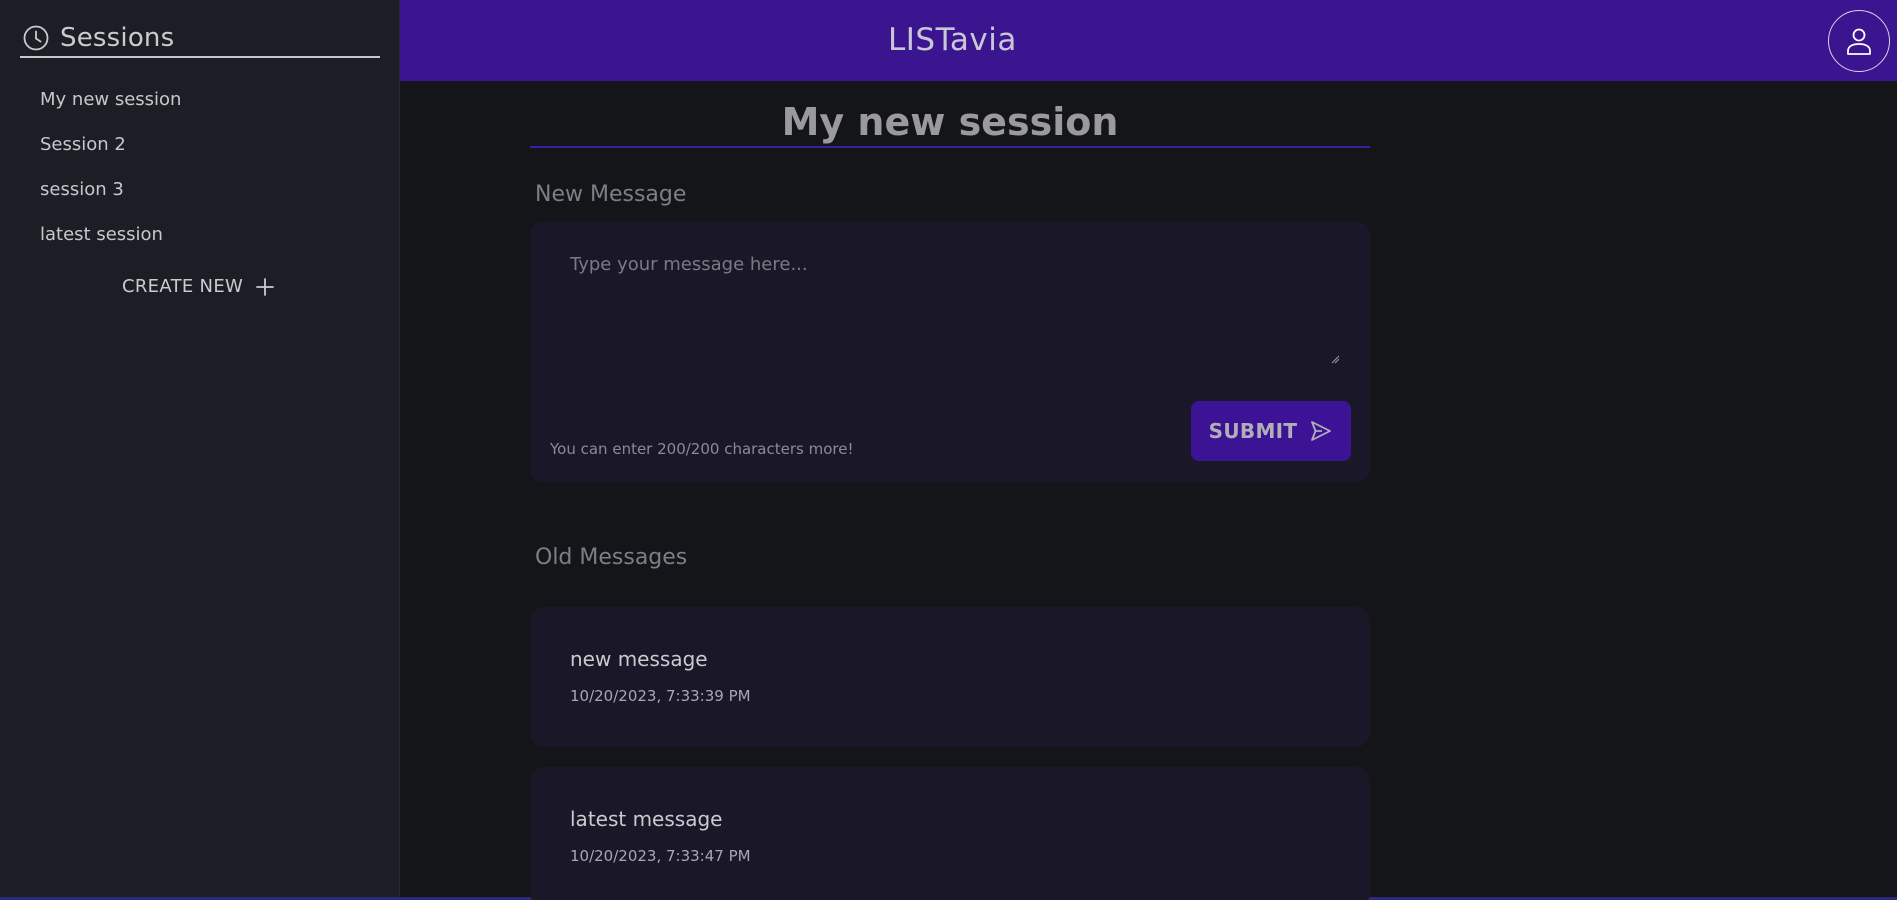  Describe the element at coordinates (183, 286) in the screenshot. I see `create-new-label: CREATE NEW` at that location.